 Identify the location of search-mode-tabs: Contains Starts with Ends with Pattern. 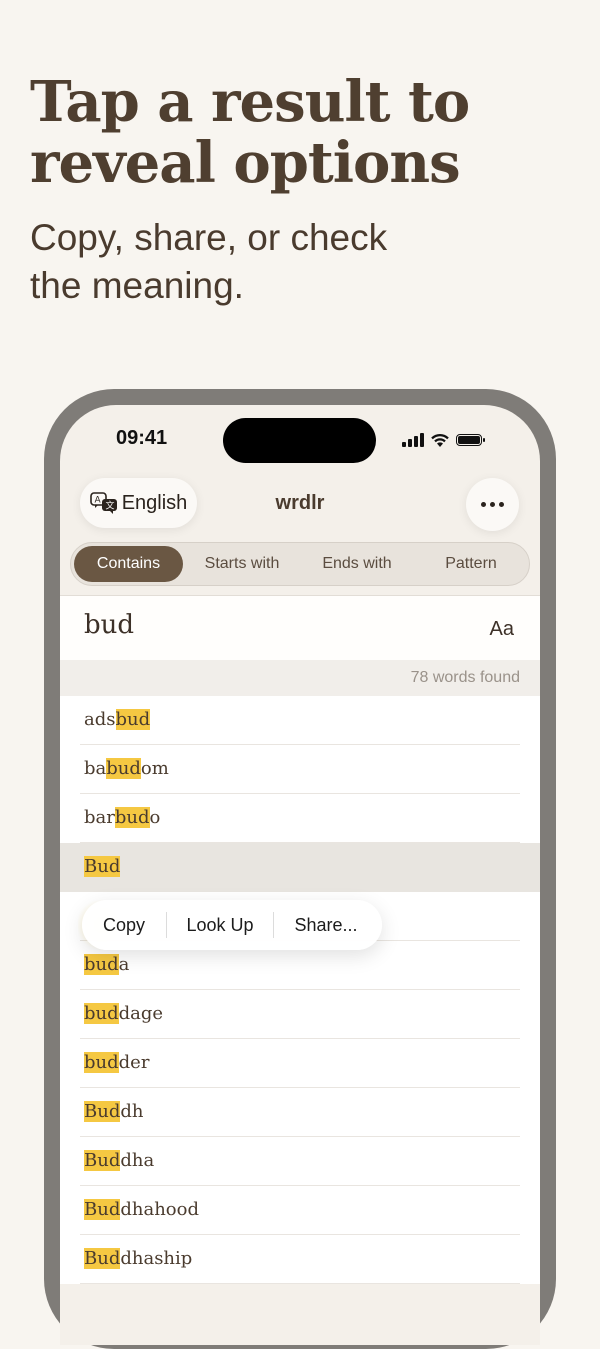
(300, 564).